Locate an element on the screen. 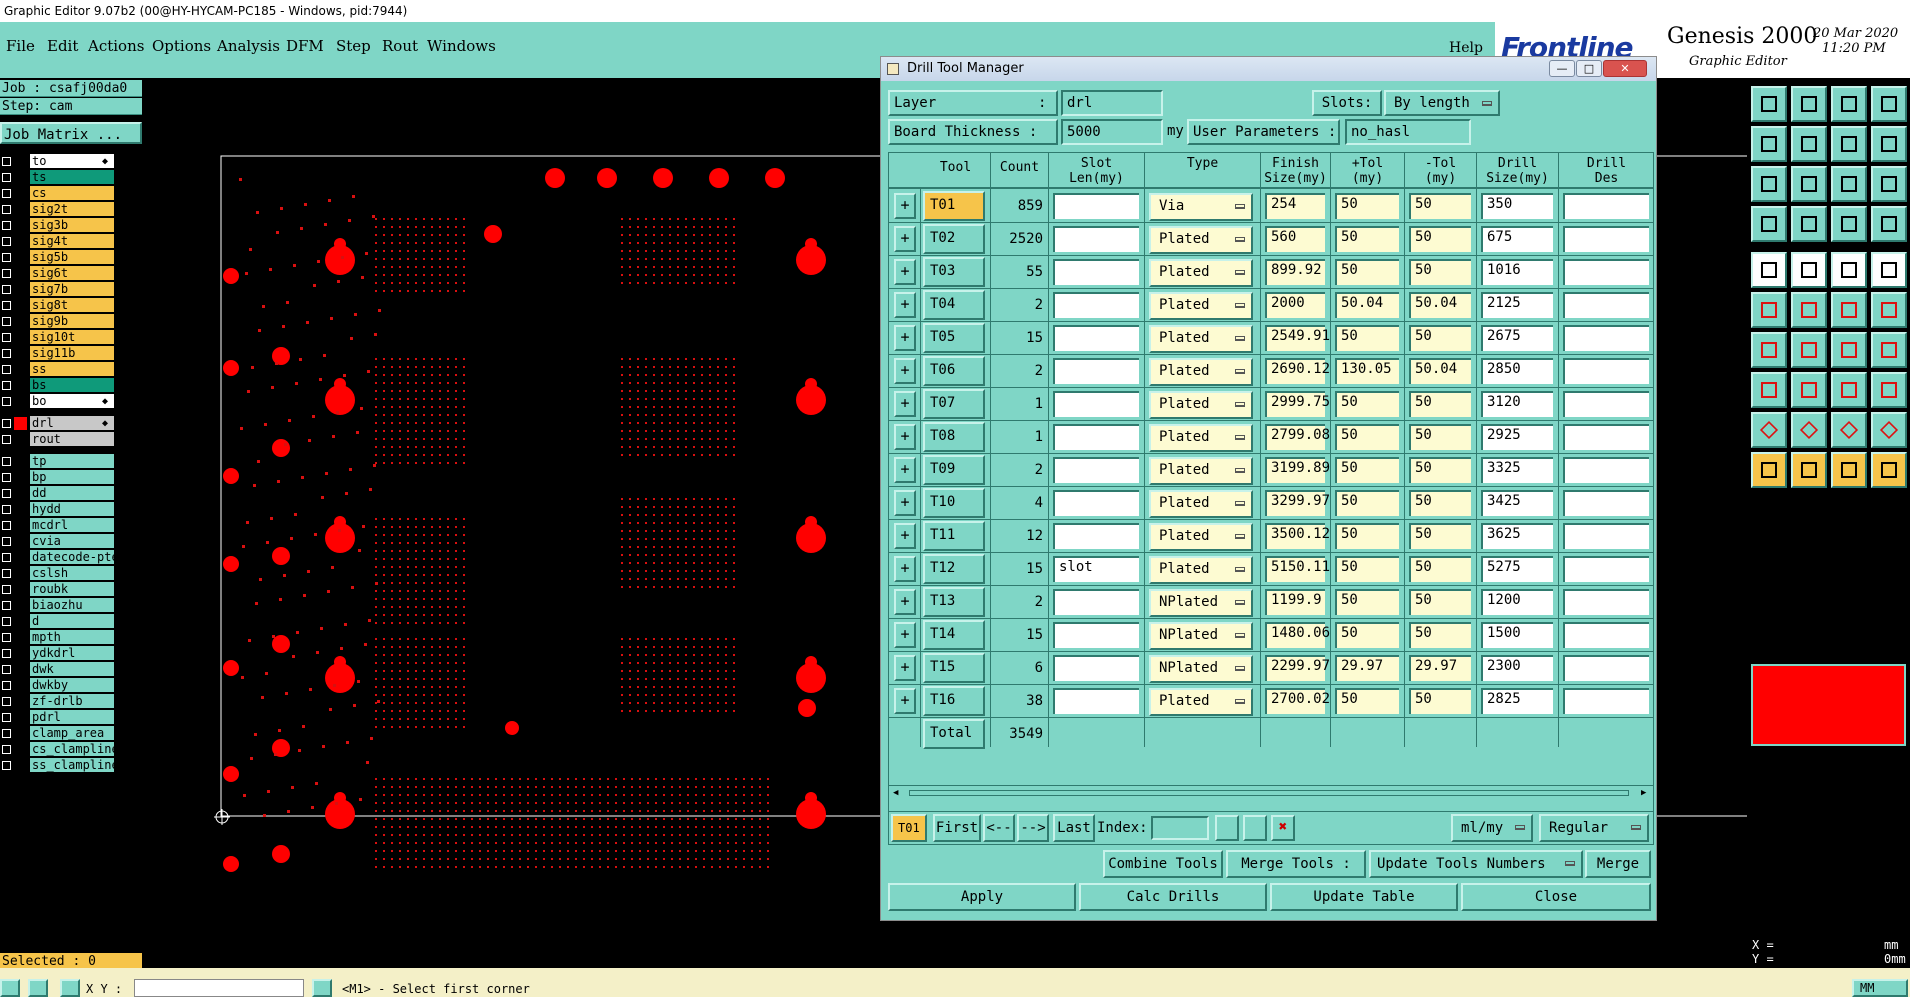 This screenshot has width=1910, height=997. layer-row: sig5b is located at coordinates (59, 257).